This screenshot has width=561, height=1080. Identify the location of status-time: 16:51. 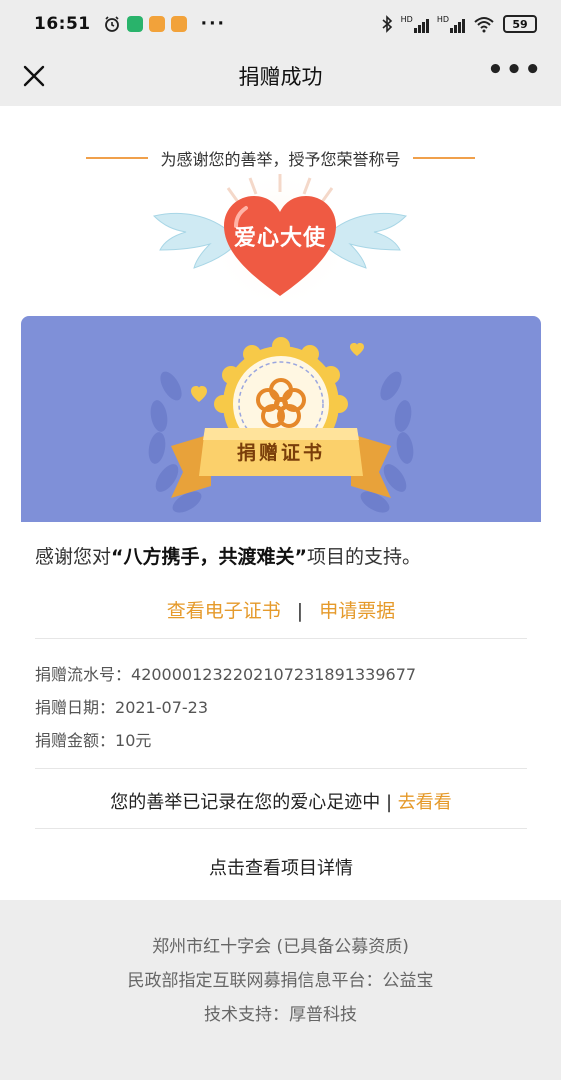
(62, 24).